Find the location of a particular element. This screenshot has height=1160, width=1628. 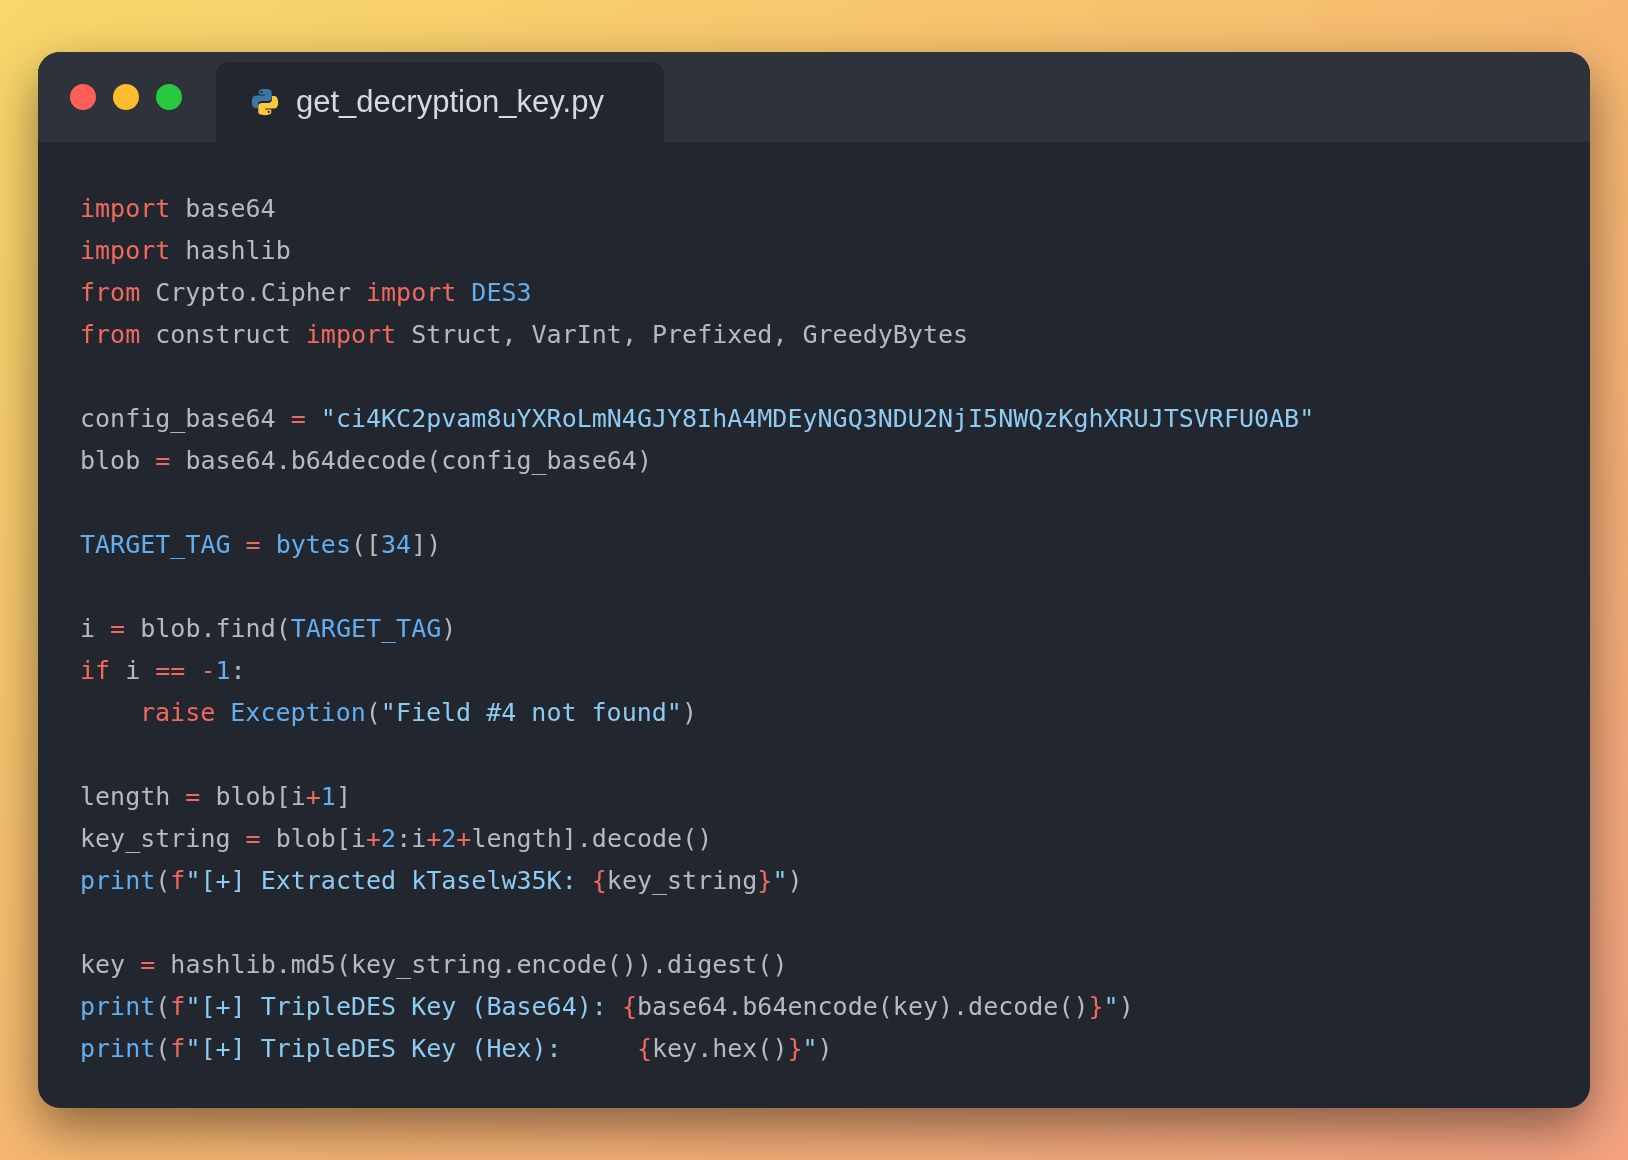

code-line: print(f"[+] TripleDES Key (Hex): {key.hex()}") is located at coordinates (456, 1049).